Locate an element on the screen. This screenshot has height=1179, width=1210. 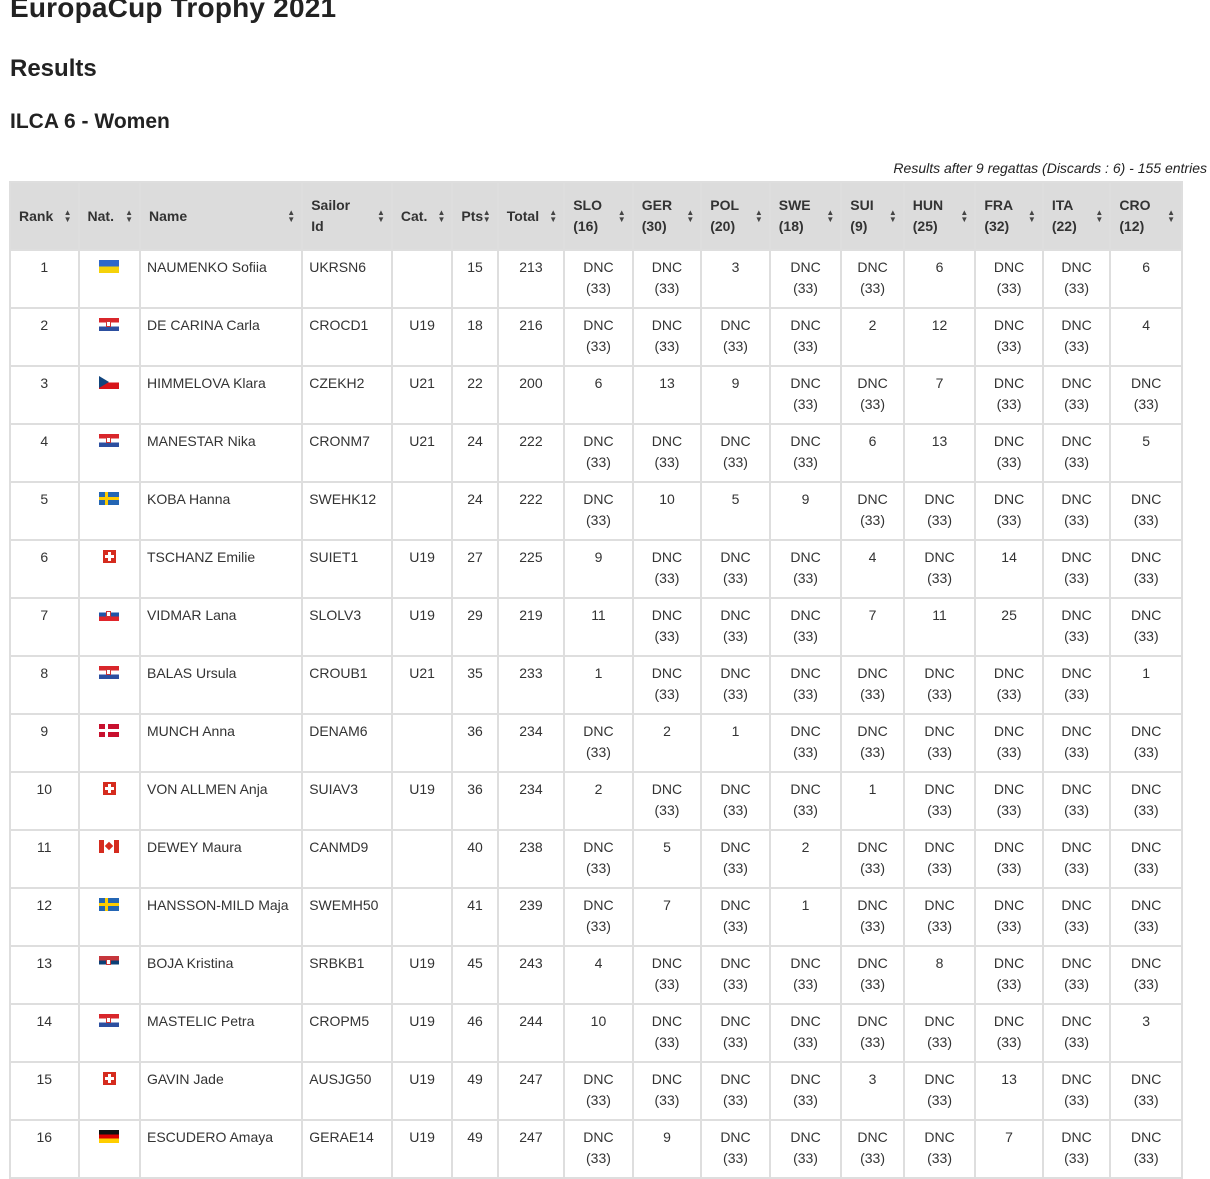
race-result-cell: 13 is located at coordinates (1009, 1091).